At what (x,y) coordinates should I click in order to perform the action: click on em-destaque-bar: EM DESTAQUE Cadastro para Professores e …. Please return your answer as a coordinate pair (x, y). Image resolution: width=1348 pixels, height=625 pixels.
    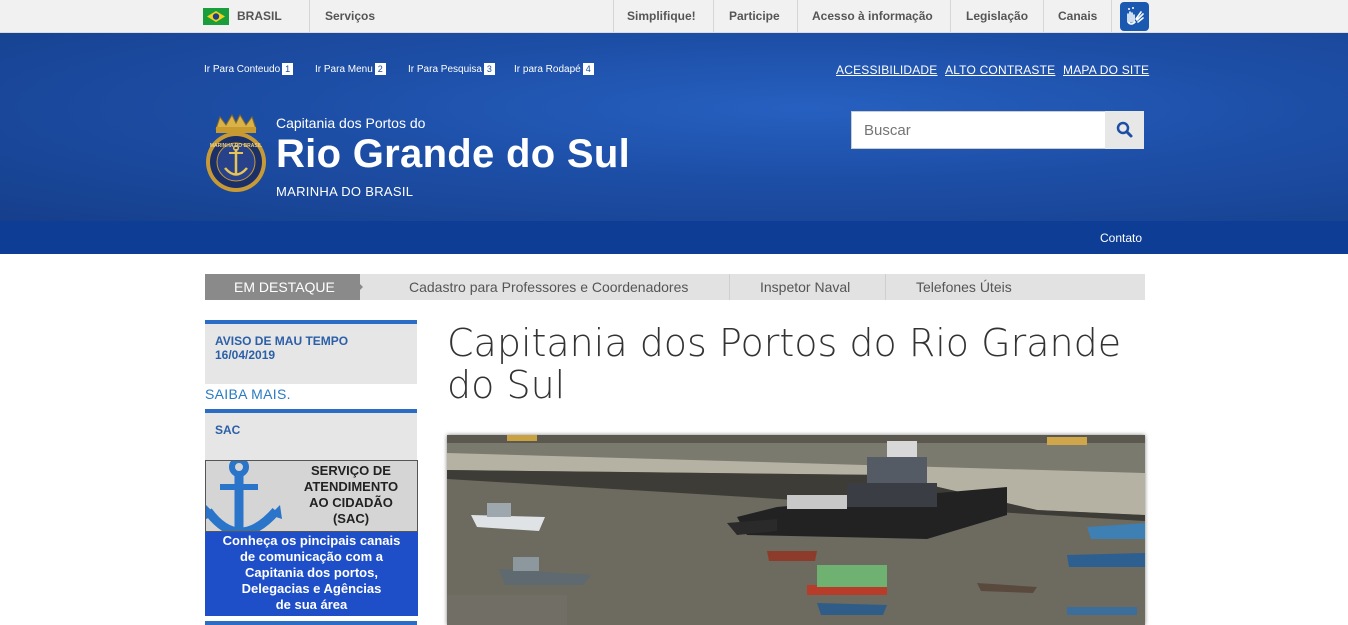
    Looking at the image, I should click on (675, 287).